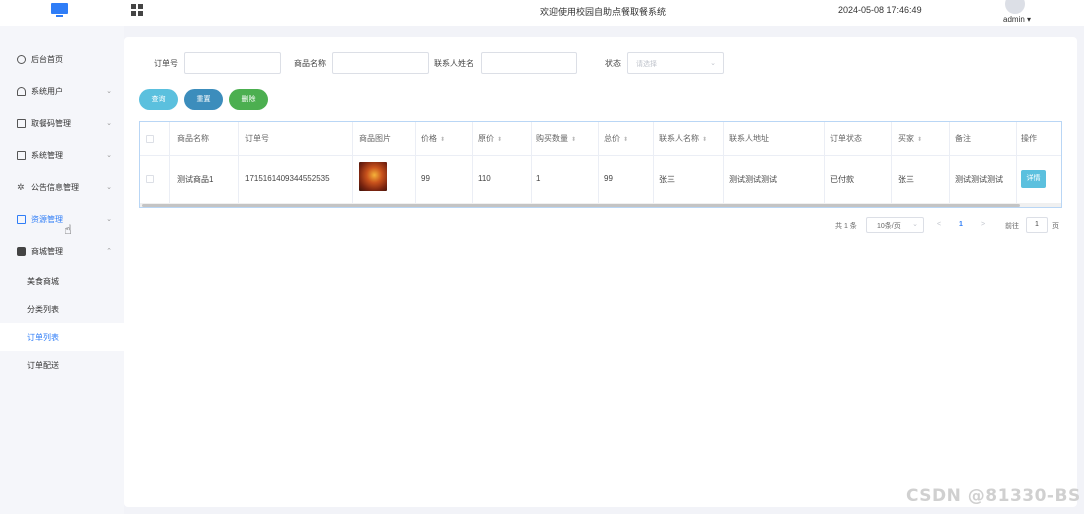 Image resolution: width=1084 pixels, height=514 pixels. What do you see at coordinates (983, 224) in the screenshot?
I see `next-page-icon: >` at bounding box center [983, 224].